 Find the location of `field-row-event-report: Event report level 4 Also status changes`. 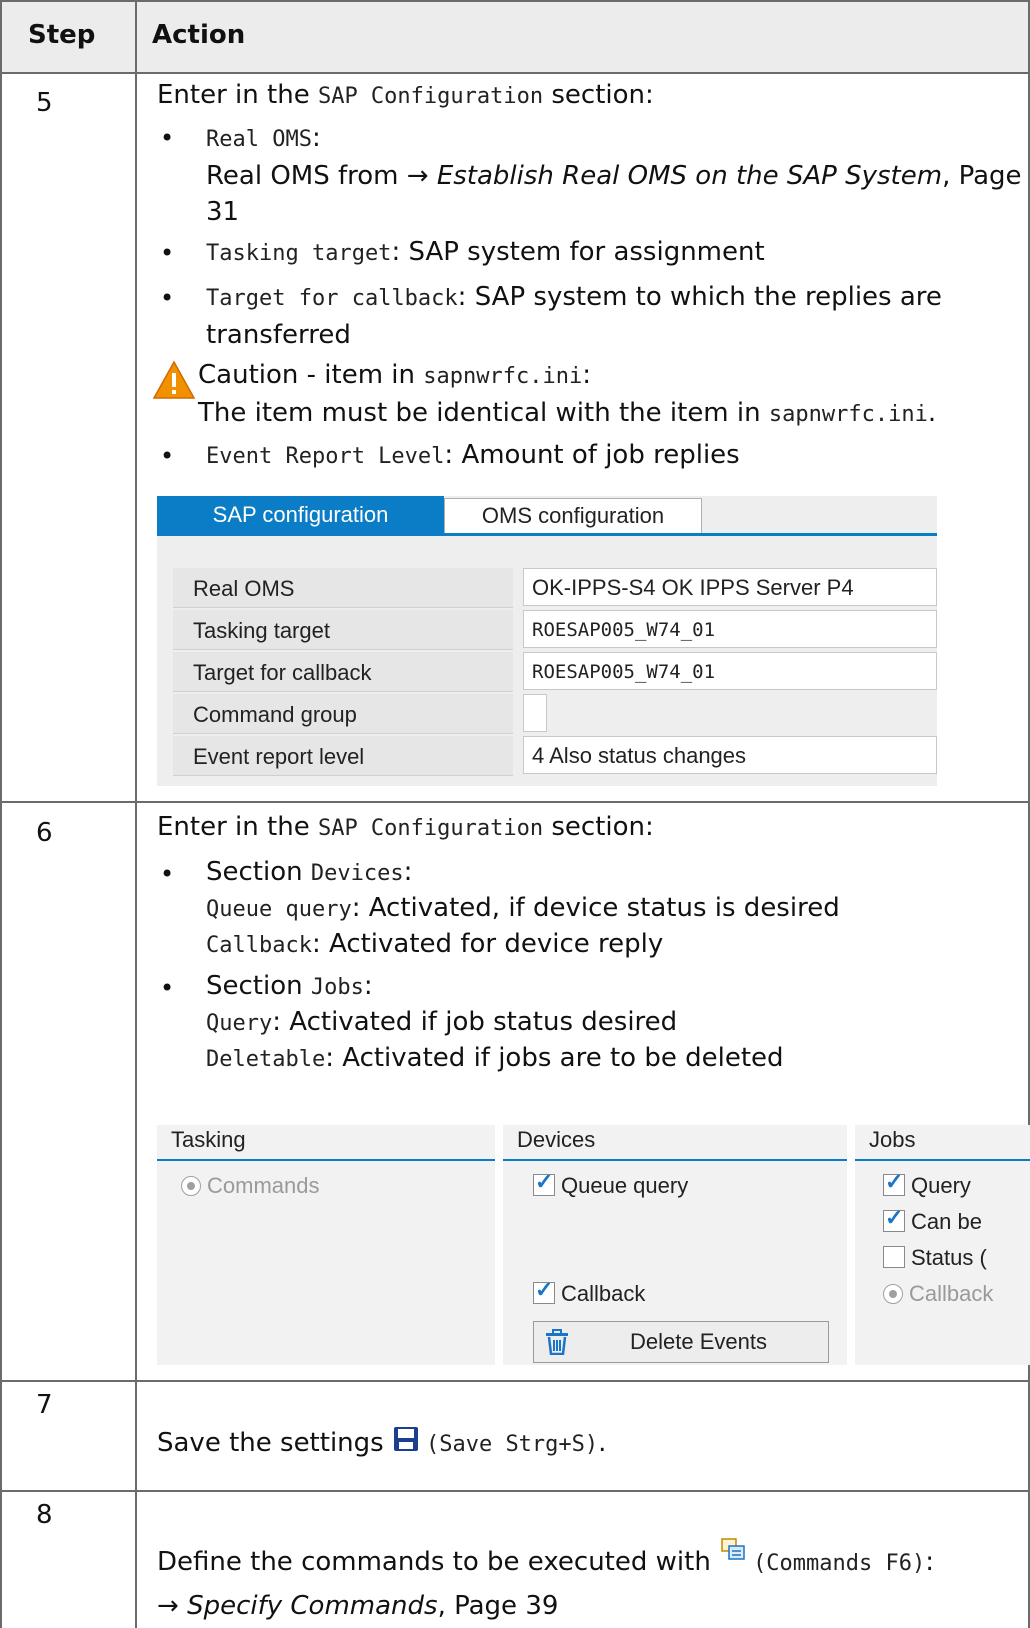

field-row-event-report: Event report level 4 Also status changes is located at coordinates (555, 757).